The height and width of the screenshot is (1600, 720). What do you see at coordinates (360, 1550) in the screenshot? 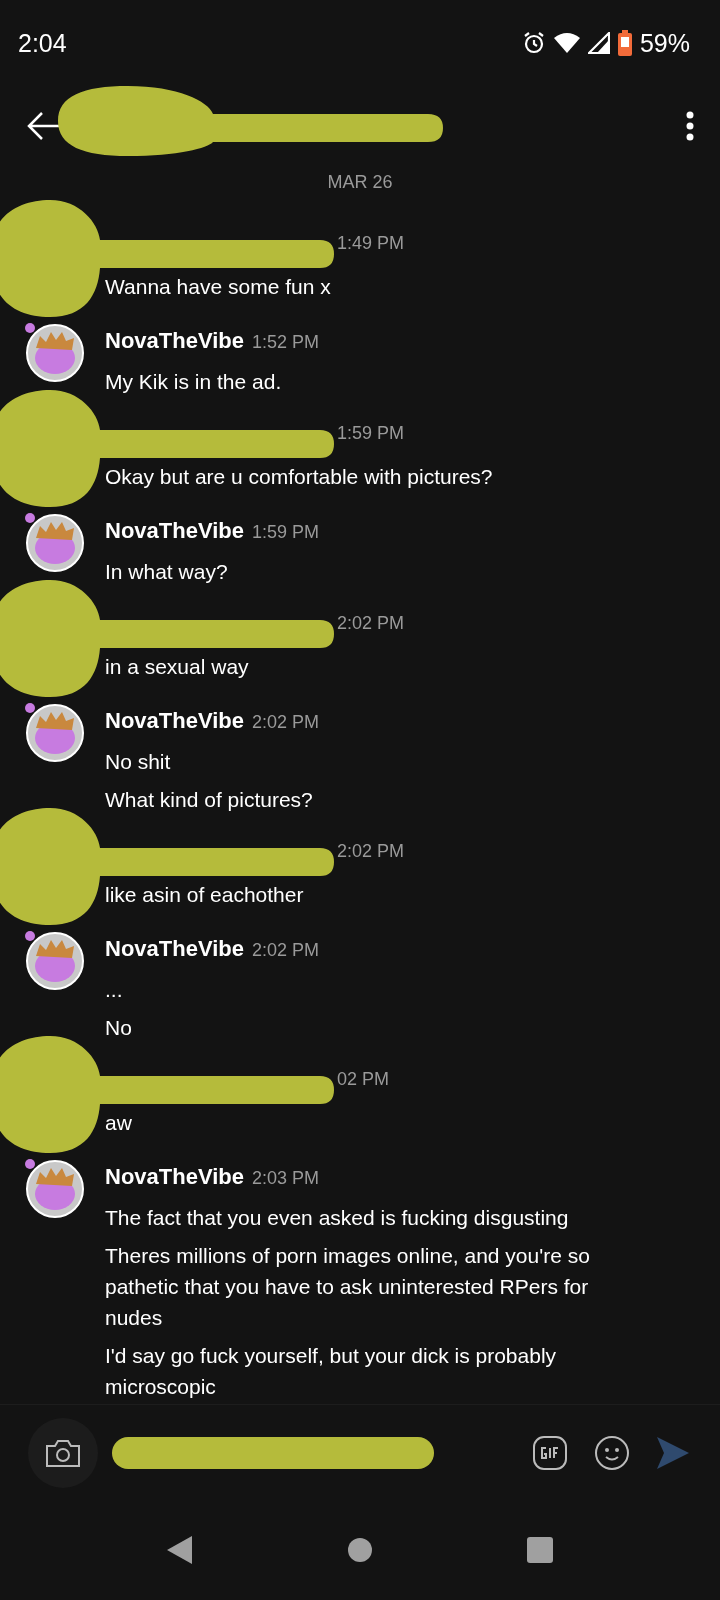
I see `nav-home-icon` at bounding box center [360, 1550].